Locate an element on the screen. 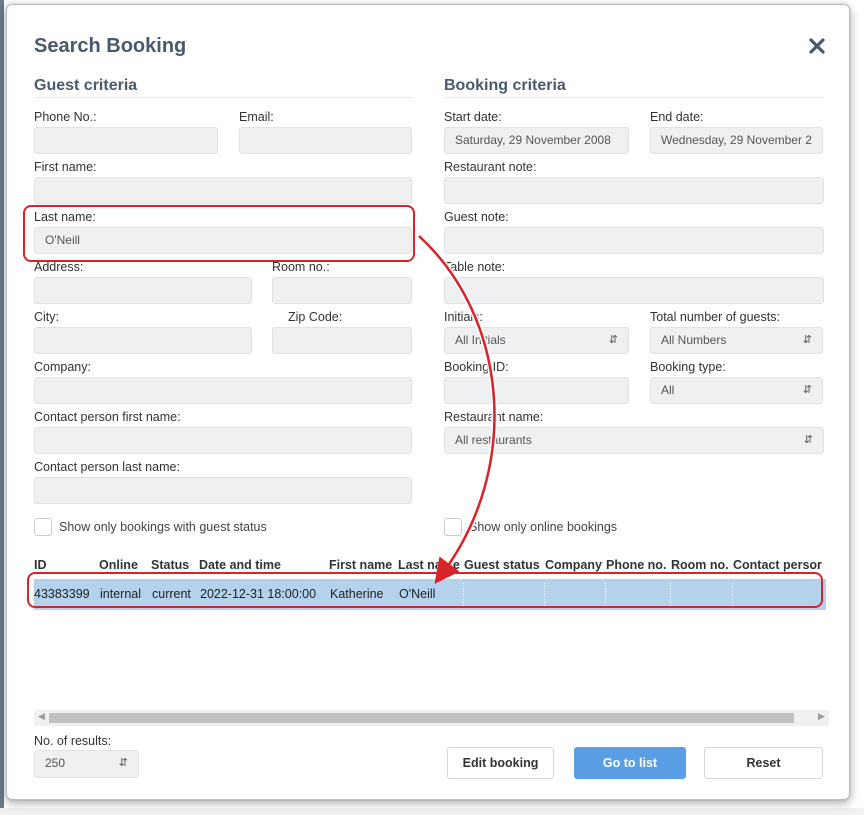 The image size is (864, 815). table-note-input is located at coordinates (634, 290).